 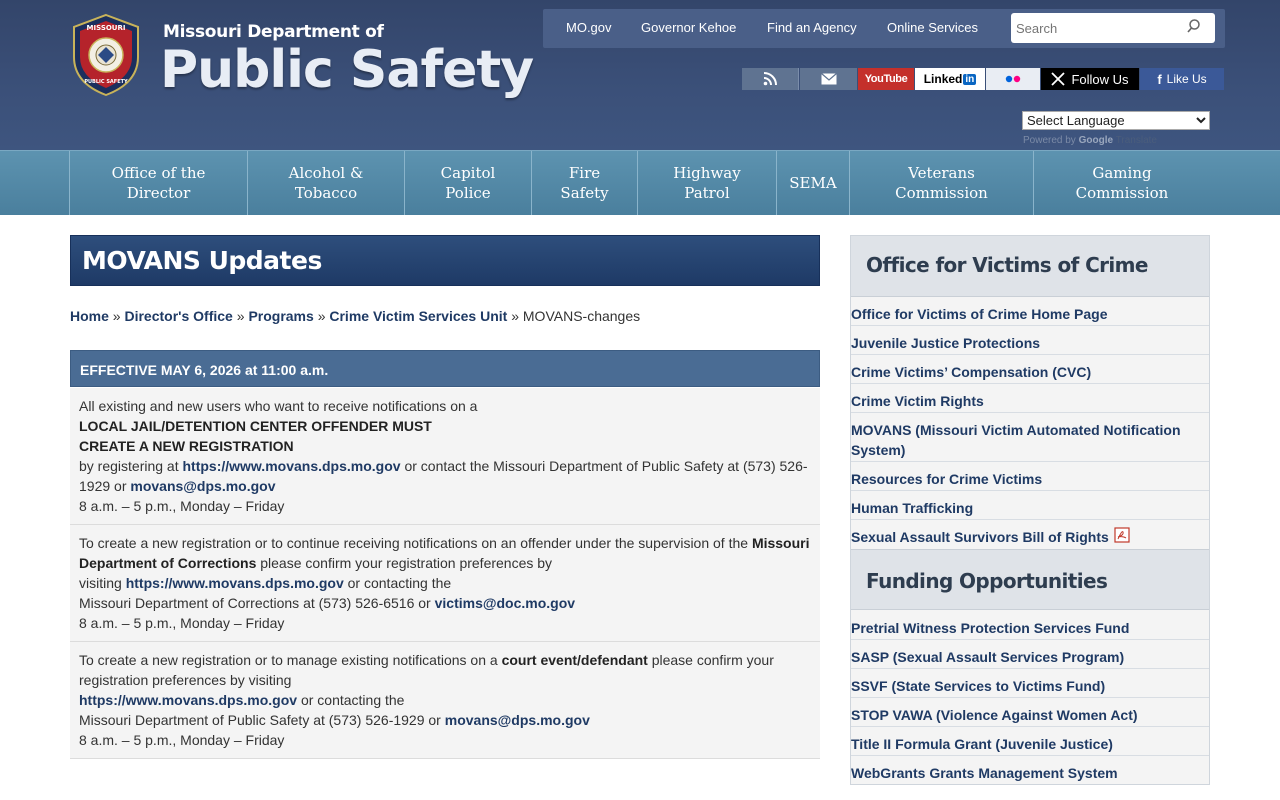 I want to click on sidebar-link-sasp: SASP (Sexual Assault Services Program), so click(x=1030, y=654).